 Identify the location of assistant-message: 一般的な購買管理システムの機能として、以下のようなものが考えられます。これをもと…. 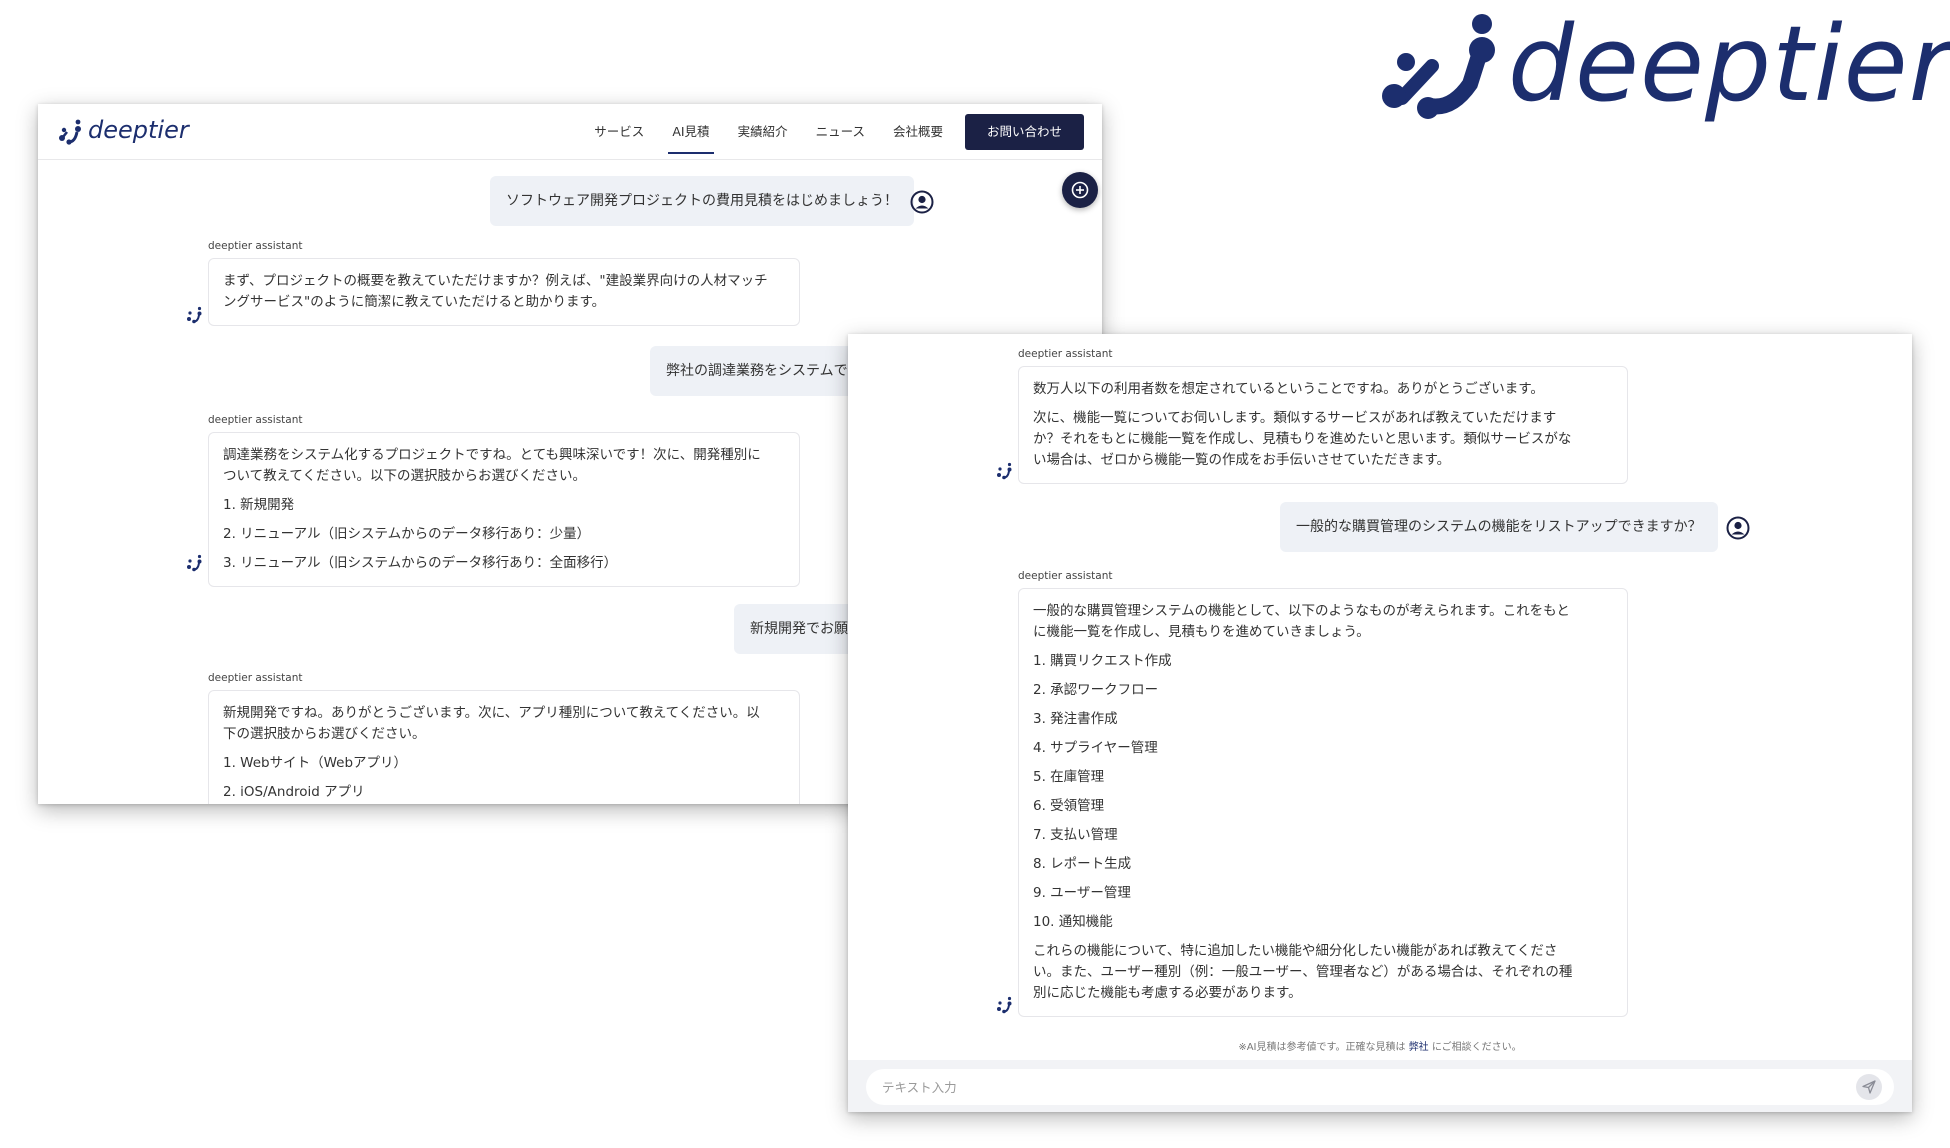
(1323, 802).